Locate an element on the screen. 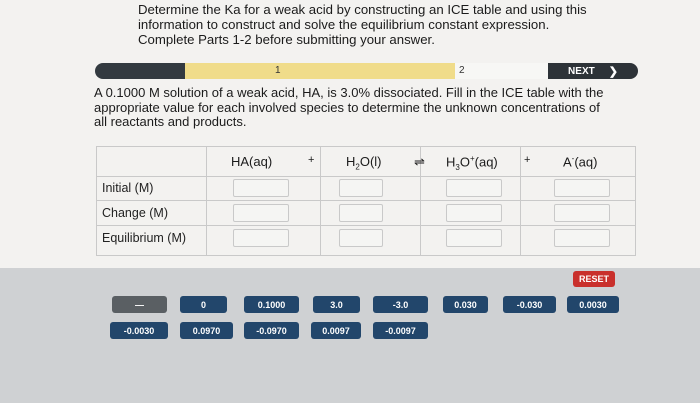 The width and height of the screenshot is (700, 403). header-a: A-(aq) is located at coordinates (580, 162).